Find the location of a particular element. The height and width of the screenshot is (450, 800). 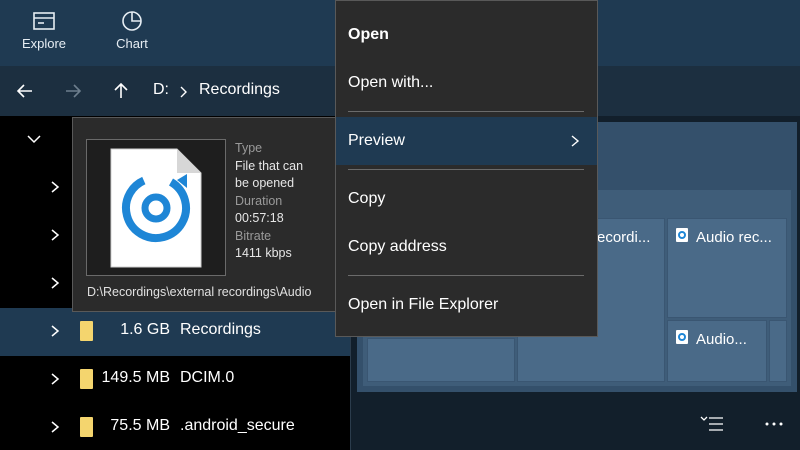

menu-item-preview-label: Preview is located at coordinates (376, 140).